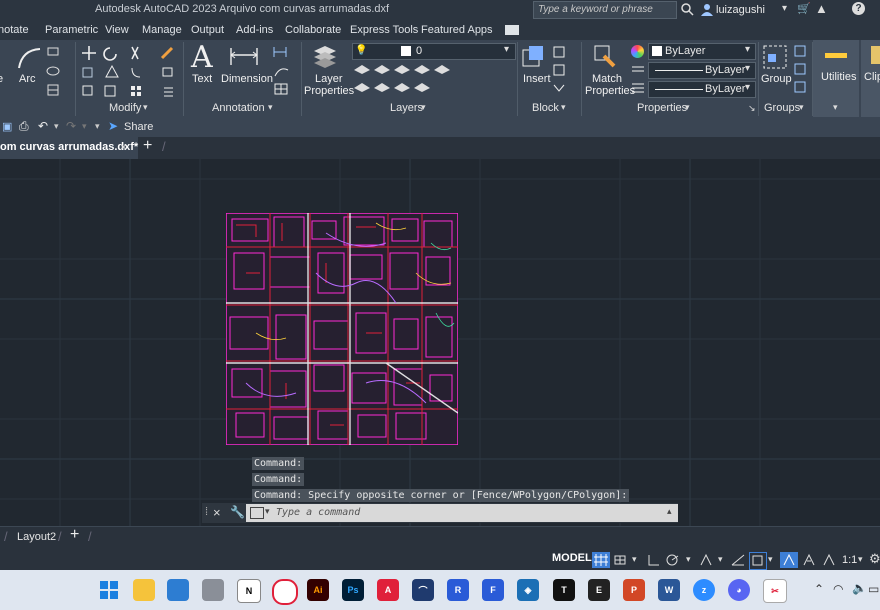 This screenshot has height=610, width=880. What do you see at coordinates (537, 79) in the screenshot?
I see `insert-label: Insert` at bounding box center [537, 79].